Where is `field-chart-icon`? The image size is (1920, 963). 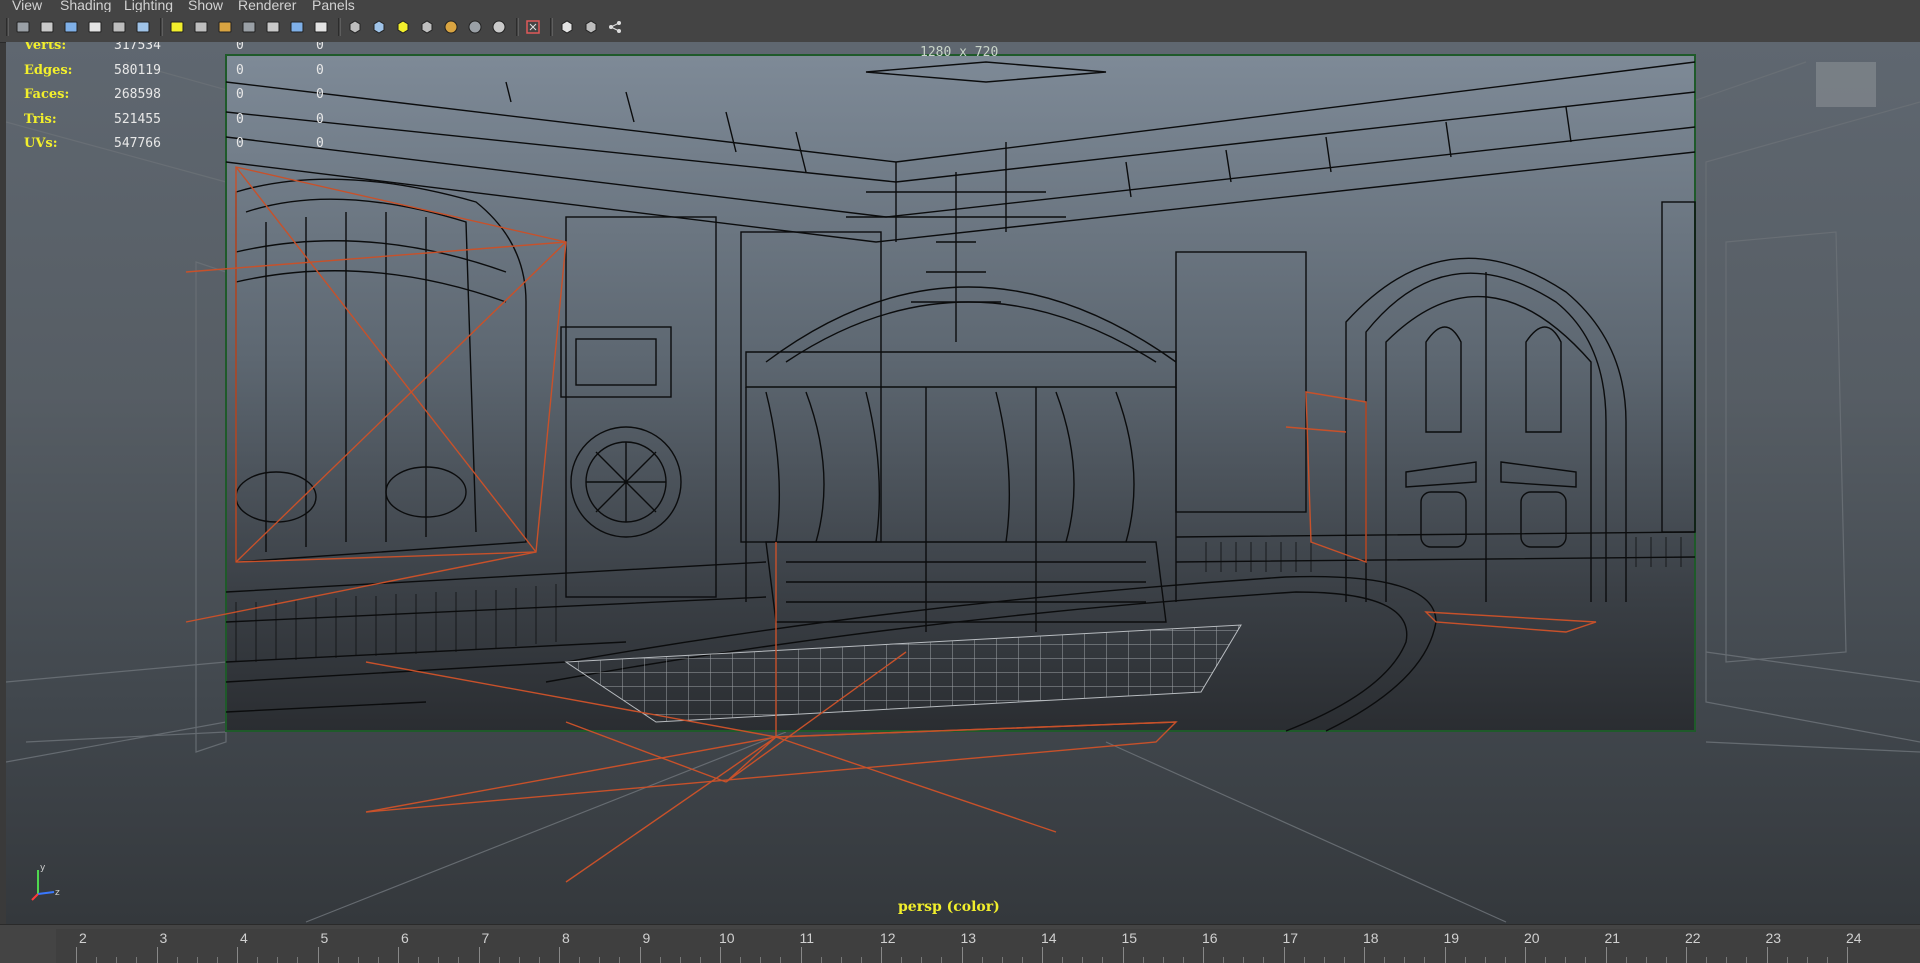
field-chart-icon is located at coordinates (273, 27).